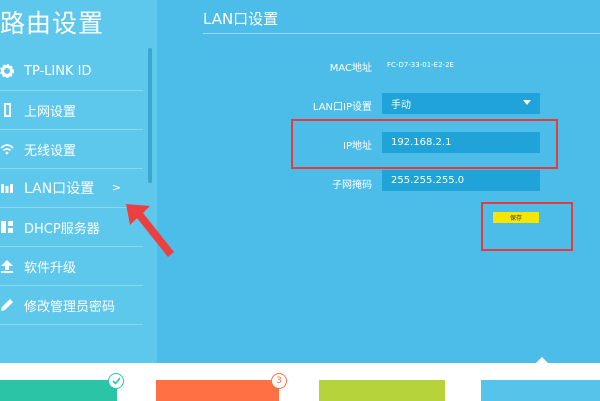 Image resolution: width=600 pixels, height=401 pixels. What do you see at coordinates (8, 110) in the screenshot?
I see `internet-icon` at bounding box center [8, 110].